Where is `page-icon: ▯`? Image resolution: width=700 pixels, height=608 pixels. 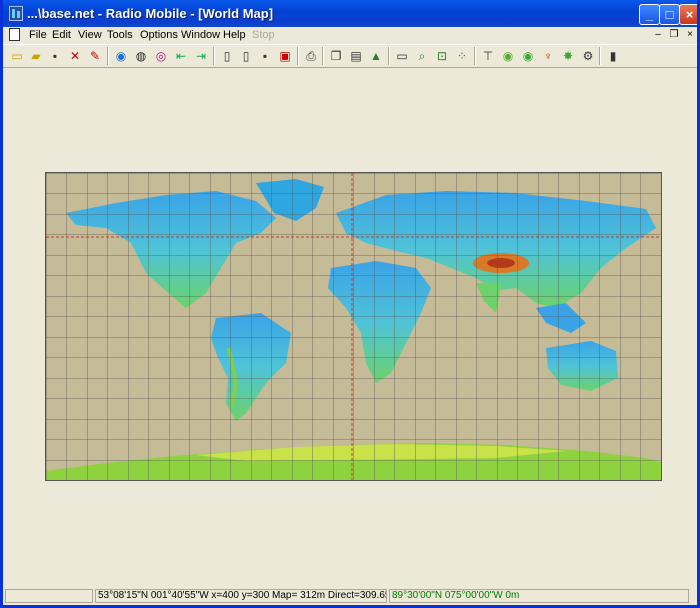 page-icon: ▯ is located at coordinates (227, 56).